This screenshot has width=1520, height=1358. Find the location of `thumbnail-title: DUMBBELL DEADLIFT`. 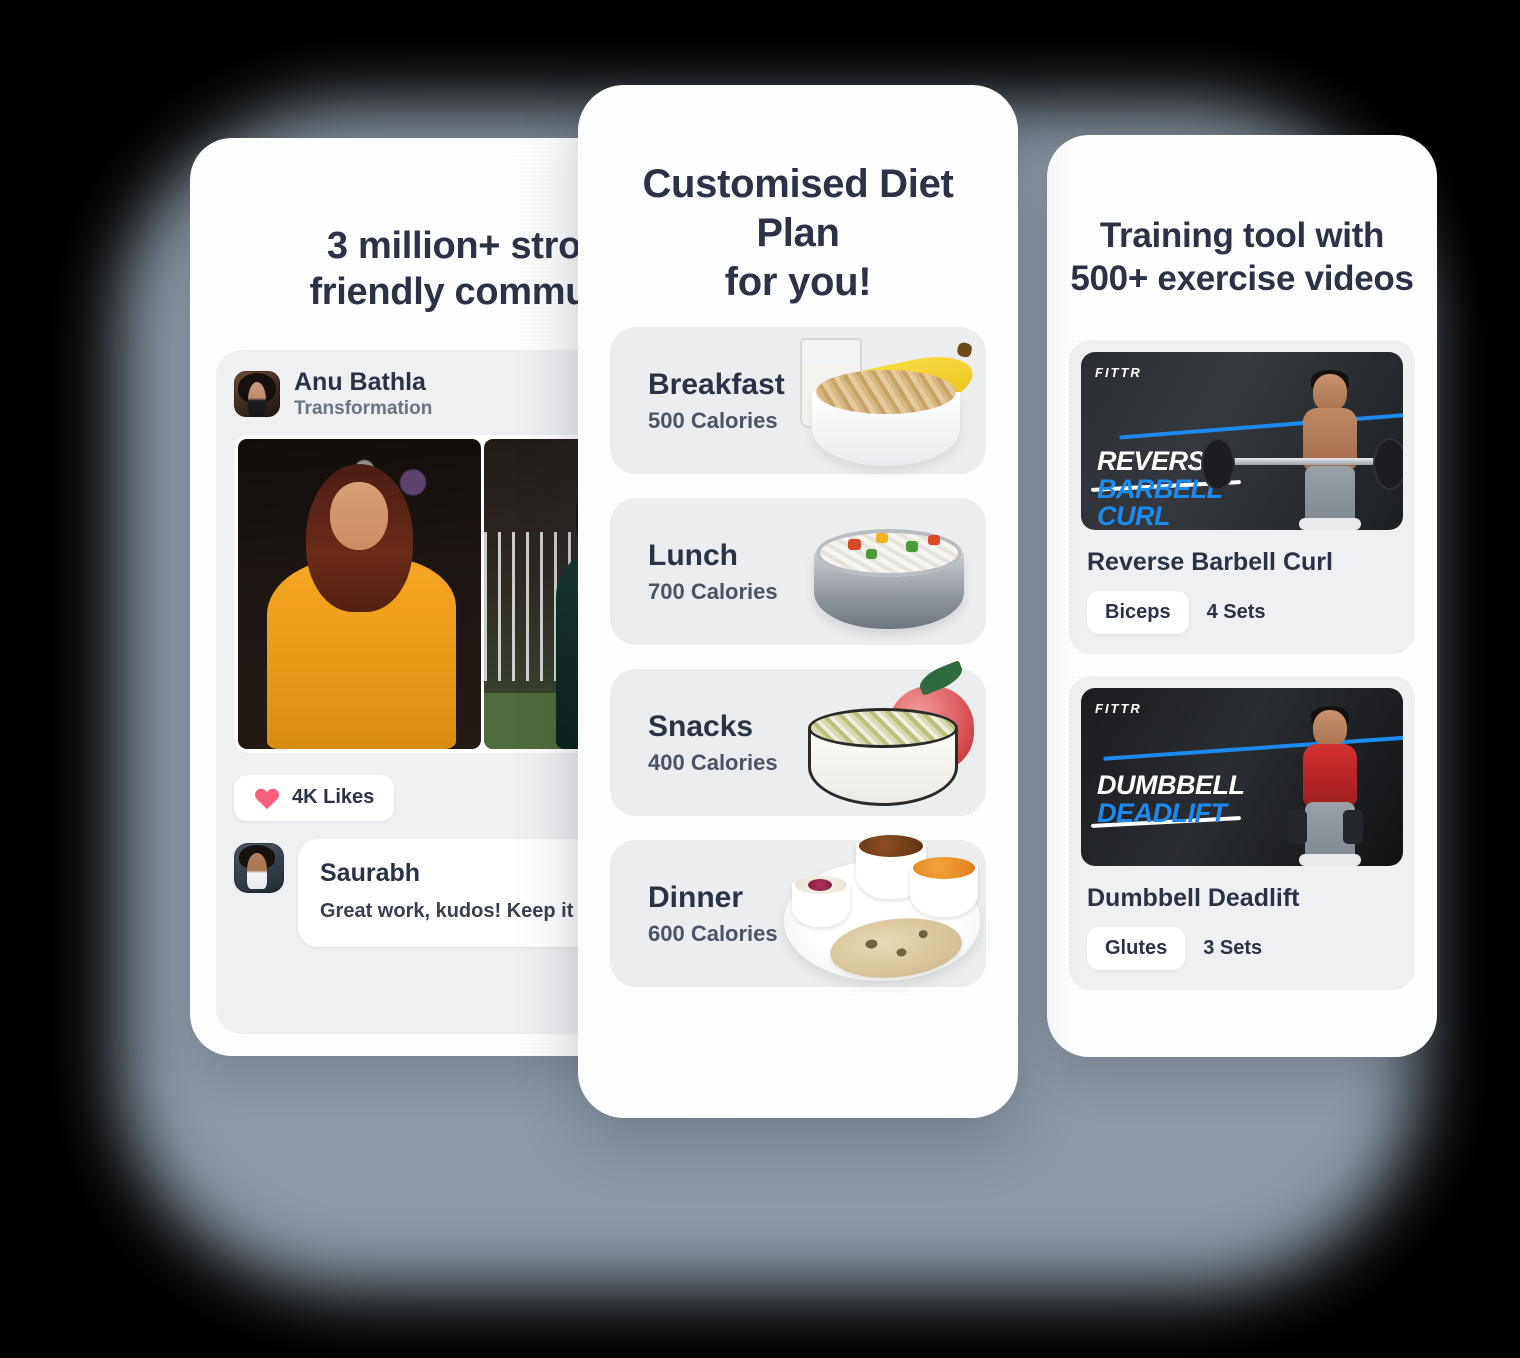

thumbnail-title: DUMBBELL DEADLIFT is located at coordinates (1171, 799).